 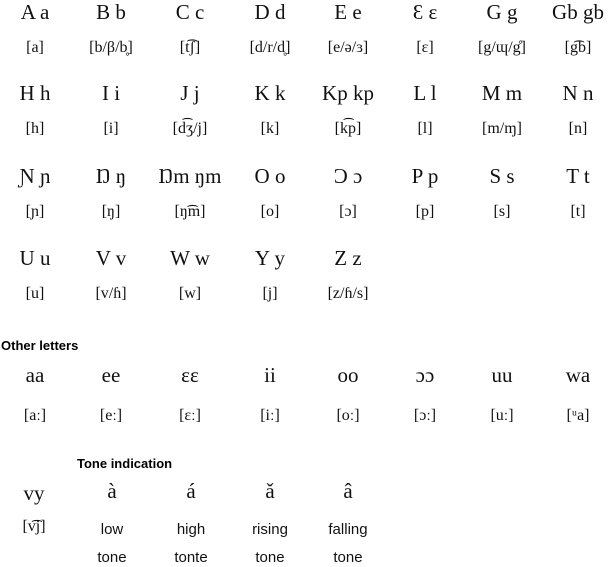 What do you see at coordinates (270, 47) in the screenshot?
I see `alphabet-ipa: [d/r/d̥]` at bounding box center [270, 47].